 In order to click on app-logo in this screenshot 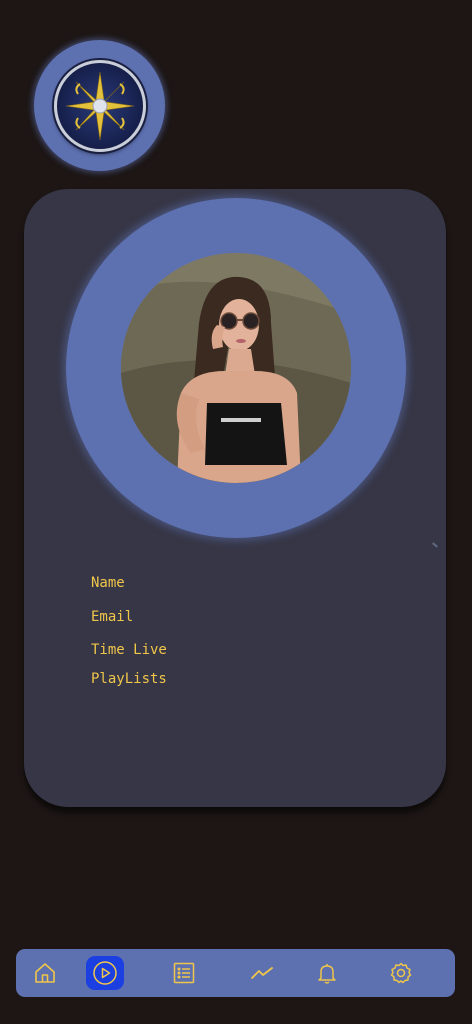, I will do `click(99, 105)`.